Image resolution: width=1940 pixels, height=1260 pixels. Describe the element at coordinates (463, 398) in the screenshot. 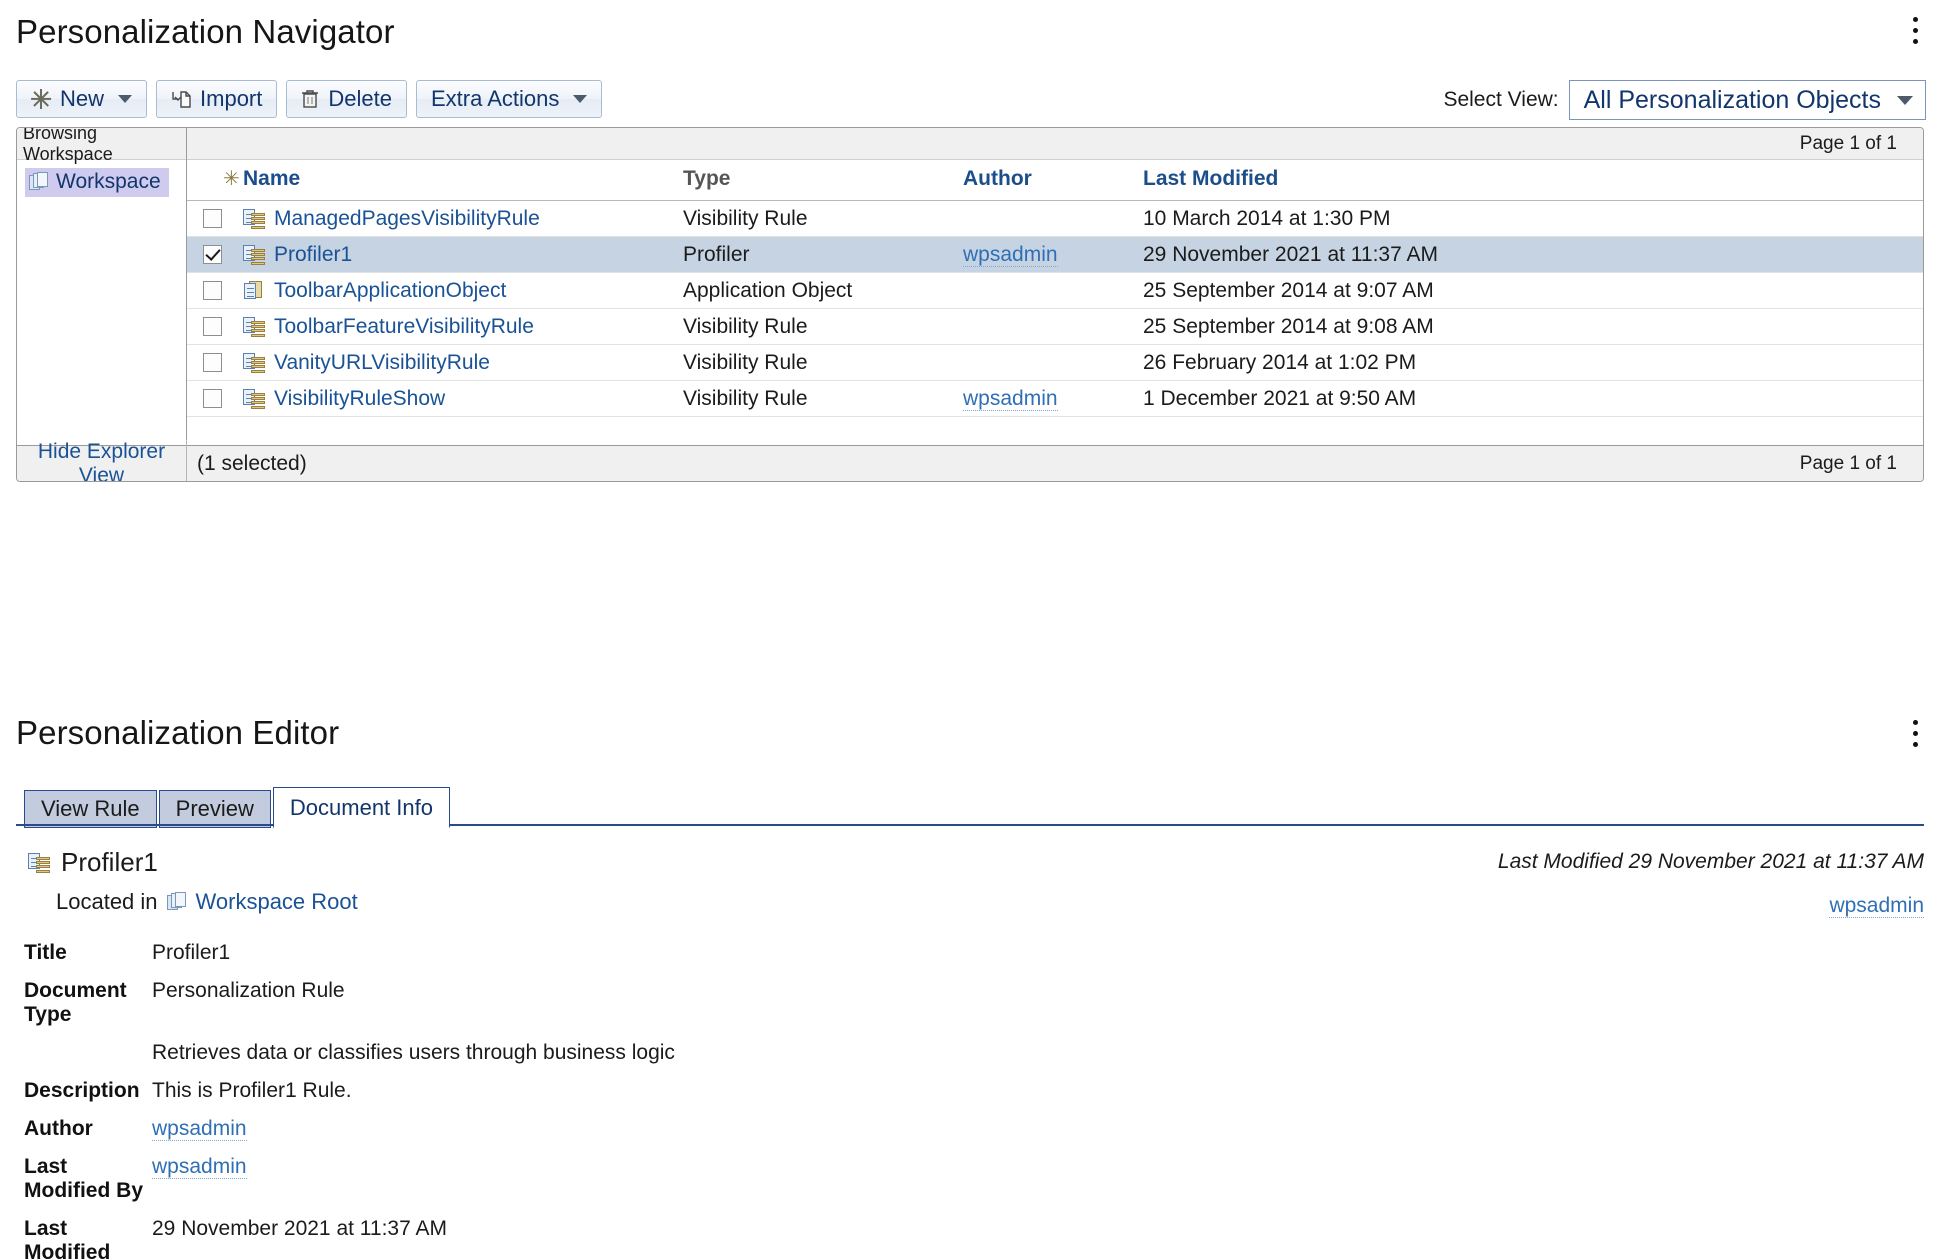

I see `row-name-cell: VisibilityRuleShow` at that location.